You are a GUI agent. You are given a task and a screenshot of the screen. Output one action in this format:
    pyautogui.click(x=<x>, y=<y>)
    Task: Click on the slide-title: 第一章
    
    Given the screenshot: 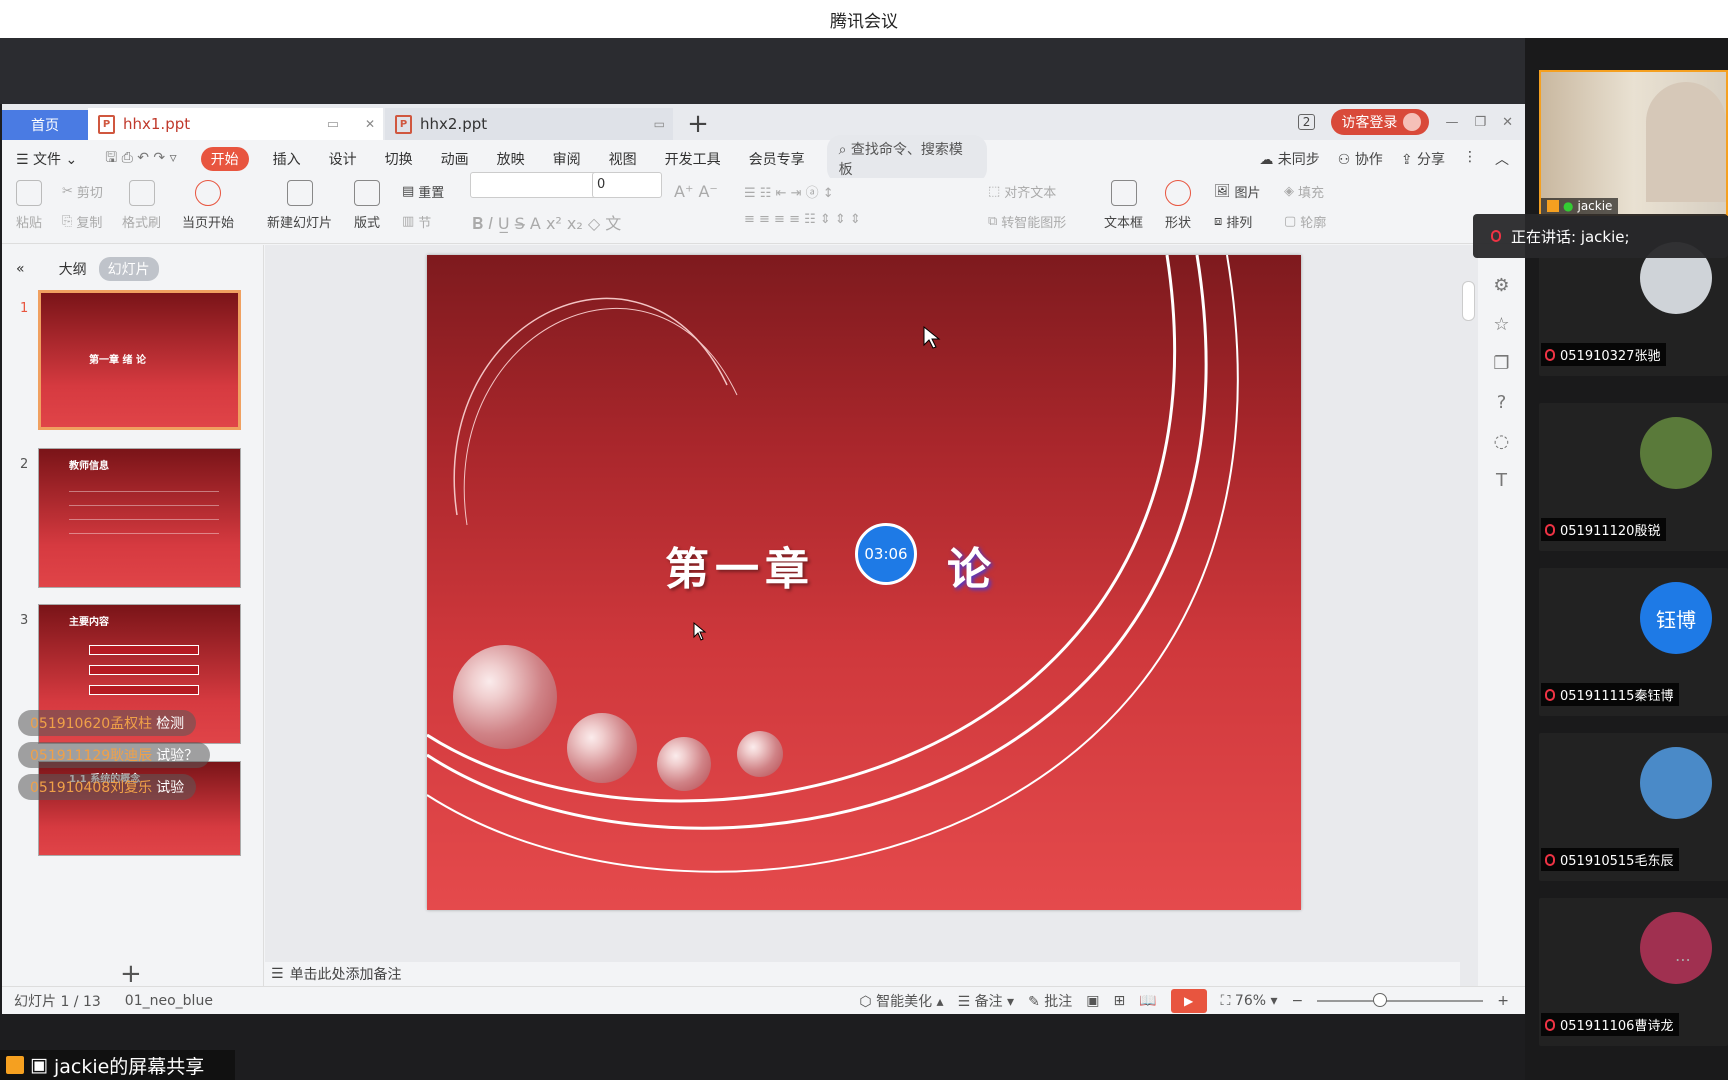 What is the action you would take?
    pyautogui.click(x=740, y=565)
    